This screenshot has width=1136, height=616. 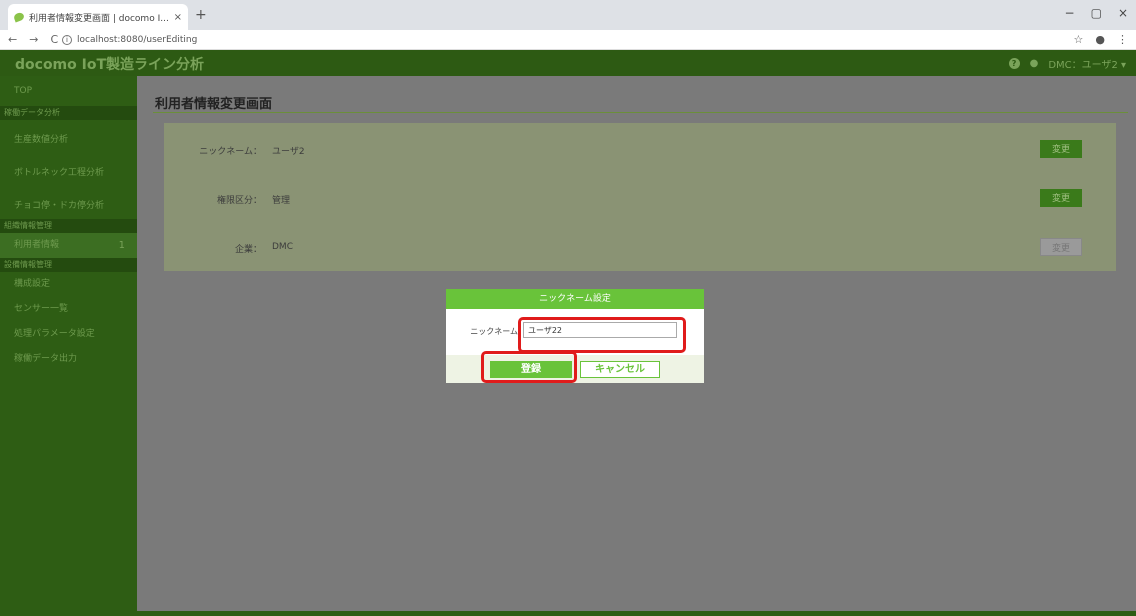 I want to click on cancel-button: キャンセル, so click(x=620, y=369).